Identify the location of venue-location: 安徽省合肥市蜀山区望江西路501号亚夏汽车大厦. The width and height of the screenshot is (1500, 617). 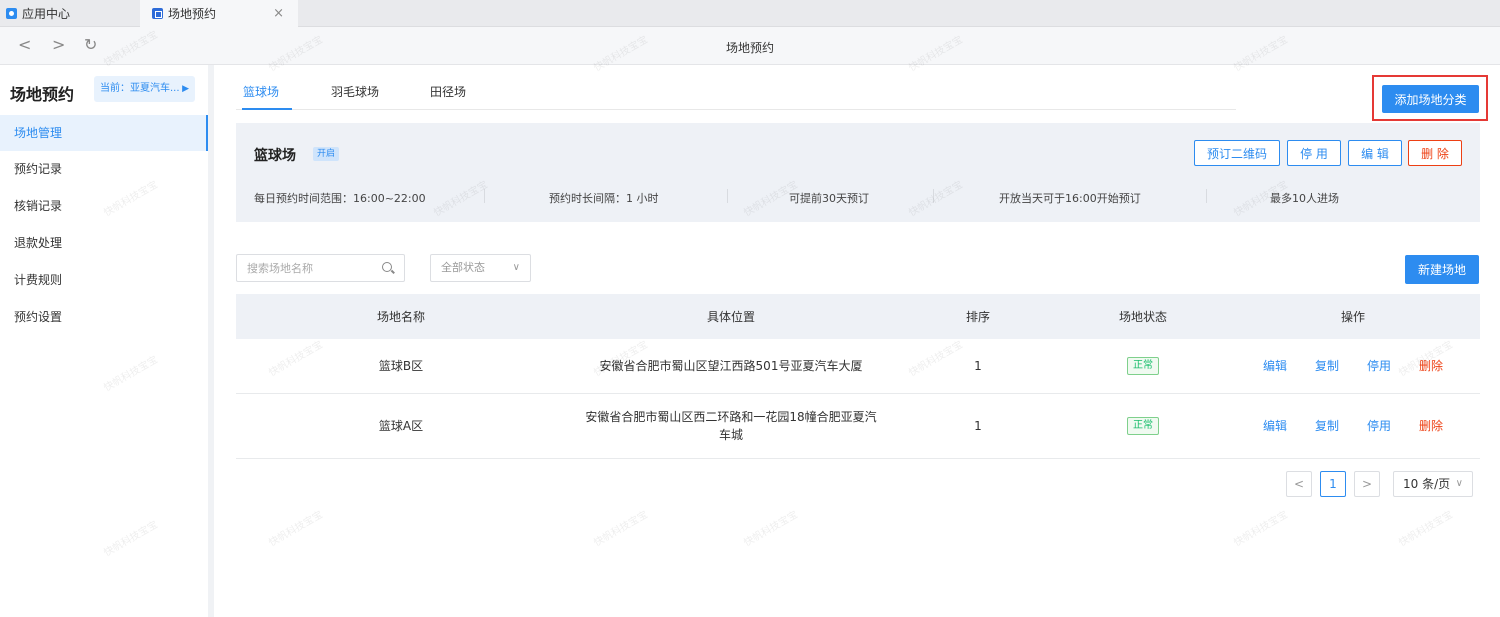
(731, 366).